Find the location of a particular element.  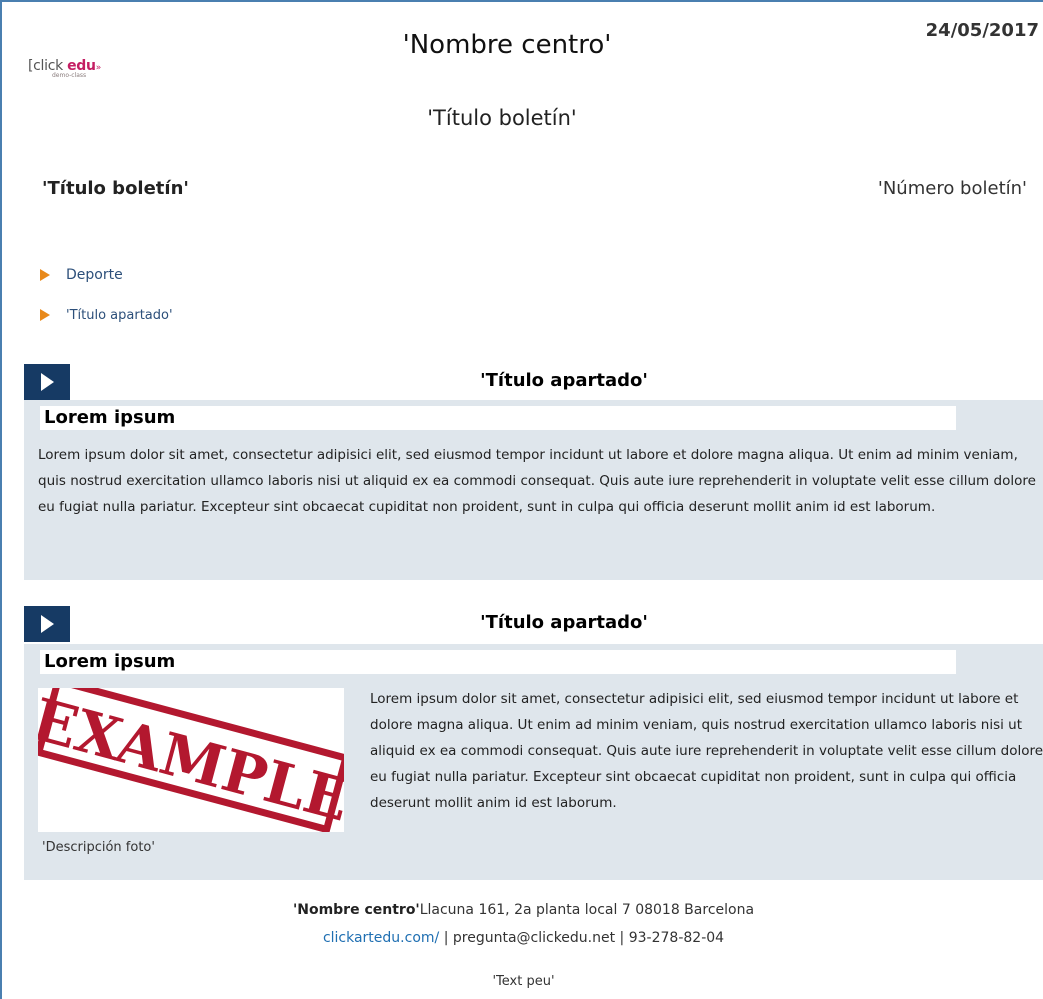

clickedu-logo: [click edu» demo-class is located at coordinates (83, 78).